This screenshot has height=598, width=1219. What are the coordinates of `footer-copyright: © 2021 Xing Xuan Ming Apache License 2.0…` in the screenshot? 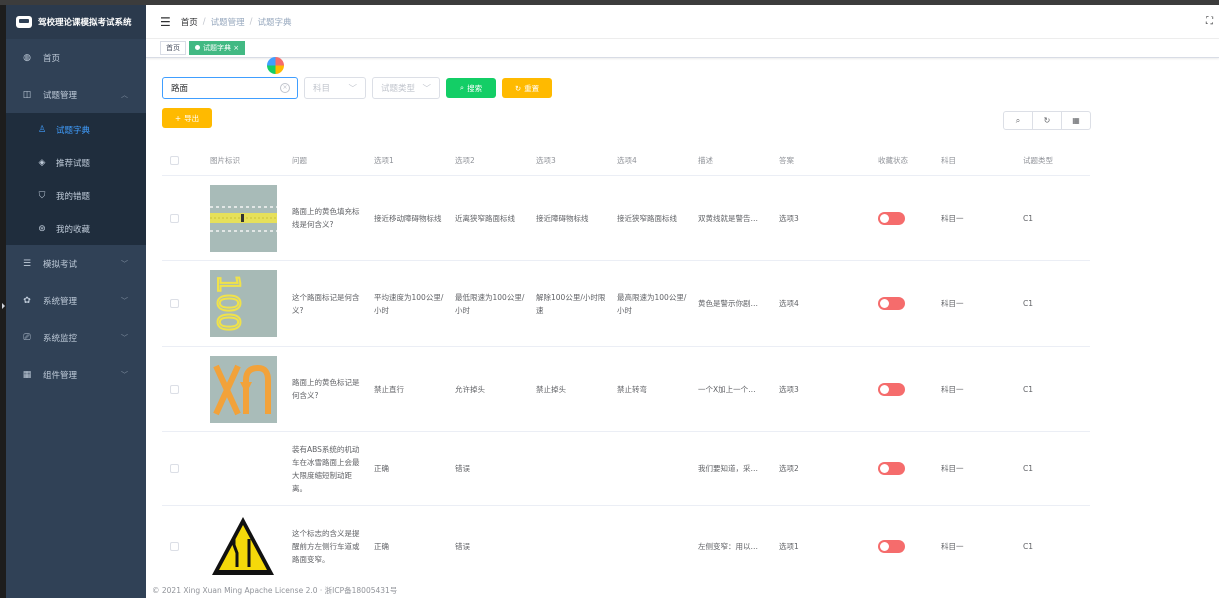 It's located at (275, 590).